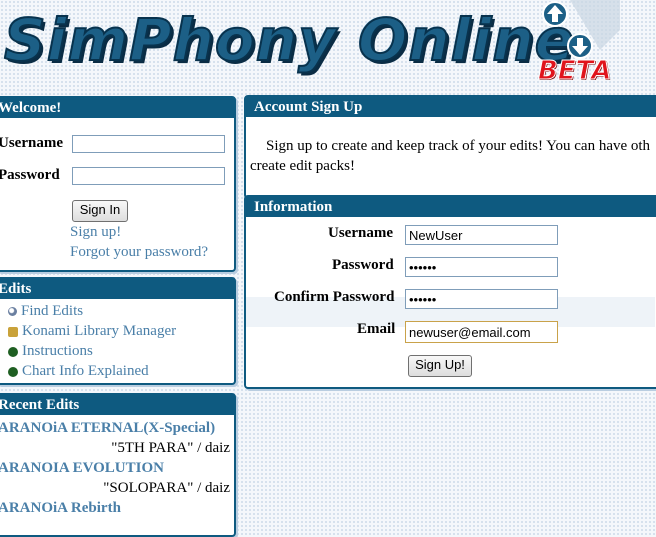 This screenshot has width=656, height=537. What do you see at coordinates (85, 371) in the screenshot?
I see `menu-item-label: Chart Info Explained` at bounding box center [85, 371].